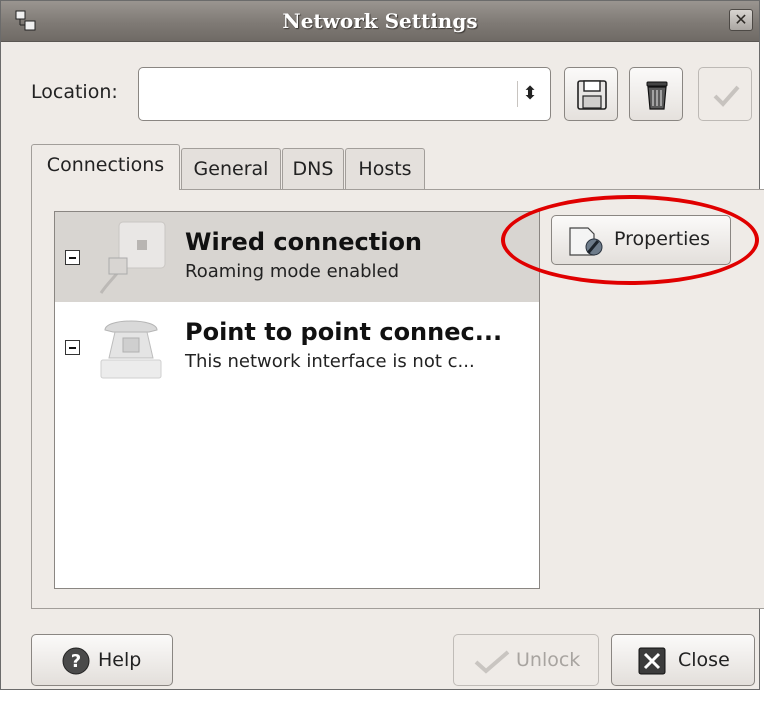 Image resolution: width=764 pixels, height=702 pixels. I want to click on window-title: Network Settings, so click(380, 21).